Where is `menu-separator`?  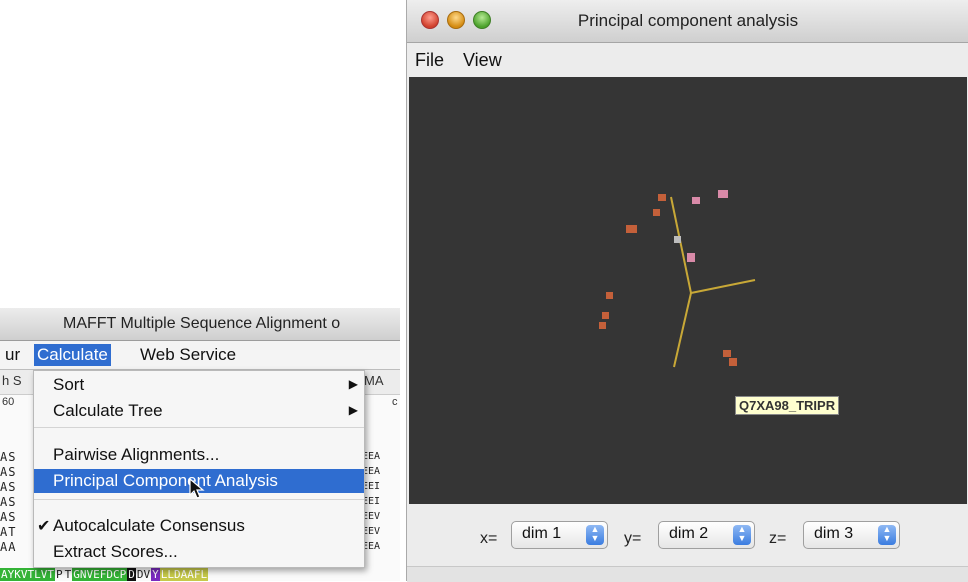 menu-separator is located at coordinates (199, 427).